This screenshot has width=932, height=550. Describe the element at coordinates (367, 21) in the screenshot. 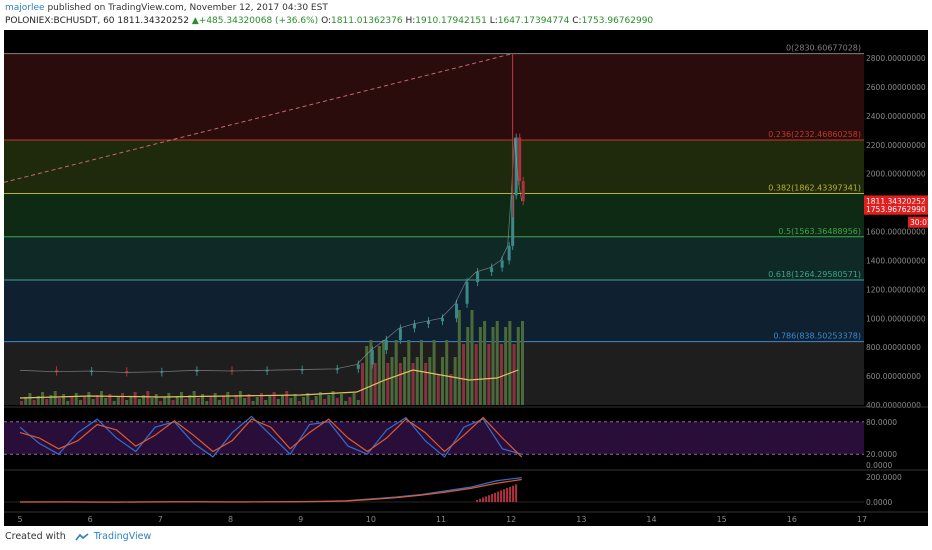

I see `open-value: 1811.01362376` at that location.